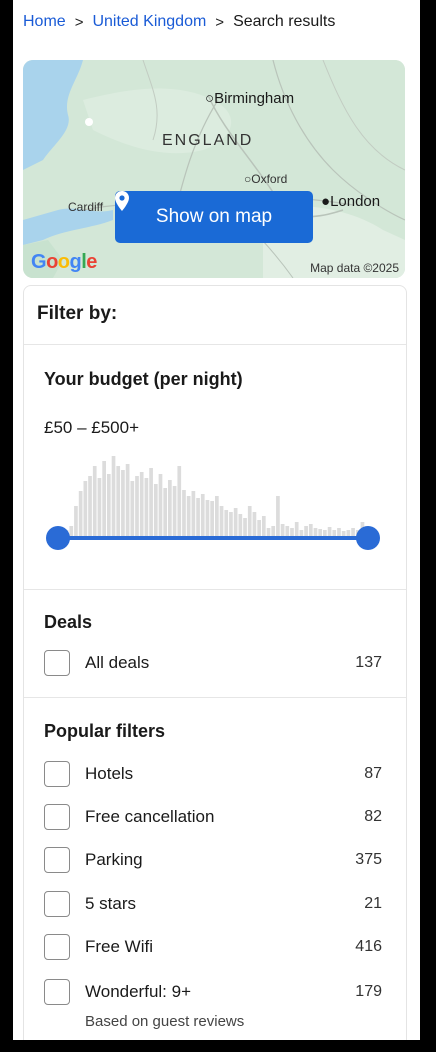 The height and width of the screenshot is (1052, 436). I want to click on budget-title: Your budget (per night), so click(143, 379).